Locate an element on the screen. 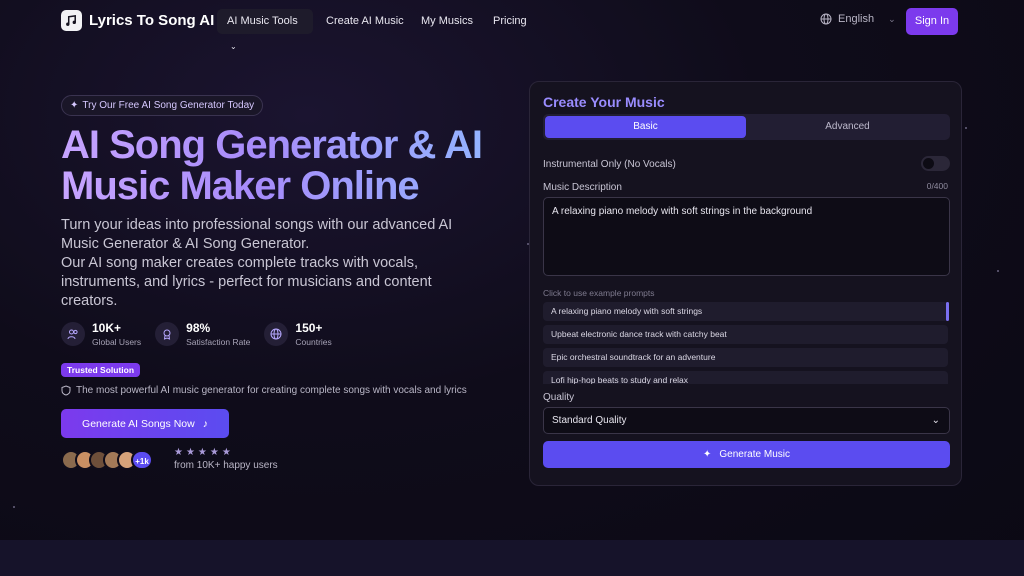 This screenshot has width=1024, height=576. free-generator-badge: ✦ Try Our Free AI Song Generator Today is located at coordinates (162, 105).